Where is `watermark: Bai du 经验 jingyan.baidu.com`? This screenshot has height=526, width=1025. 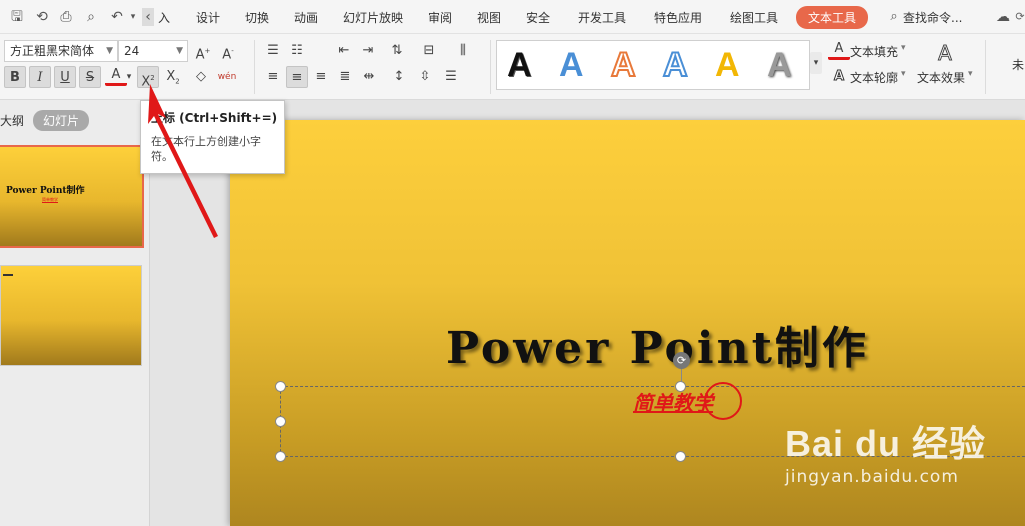 watermark: Bai du 经验 jingyan.baidu.com is located at coordinates (885, 451).